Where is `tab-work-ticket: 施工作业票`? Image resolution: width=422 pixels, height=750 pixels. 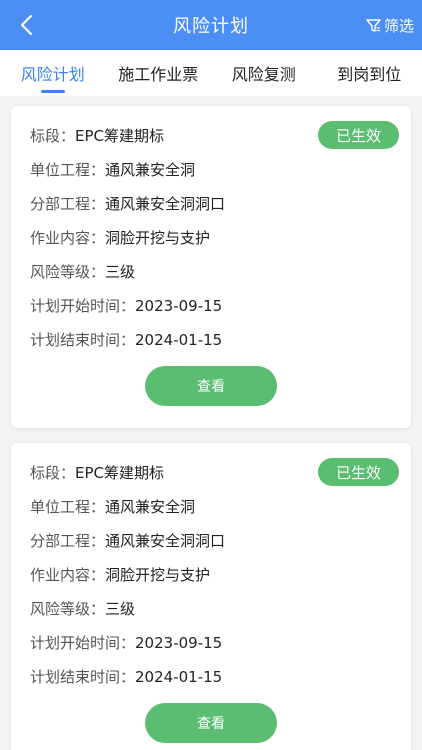
tab-work-ticket: 施工作业票 is located at coordinates (159, 73).